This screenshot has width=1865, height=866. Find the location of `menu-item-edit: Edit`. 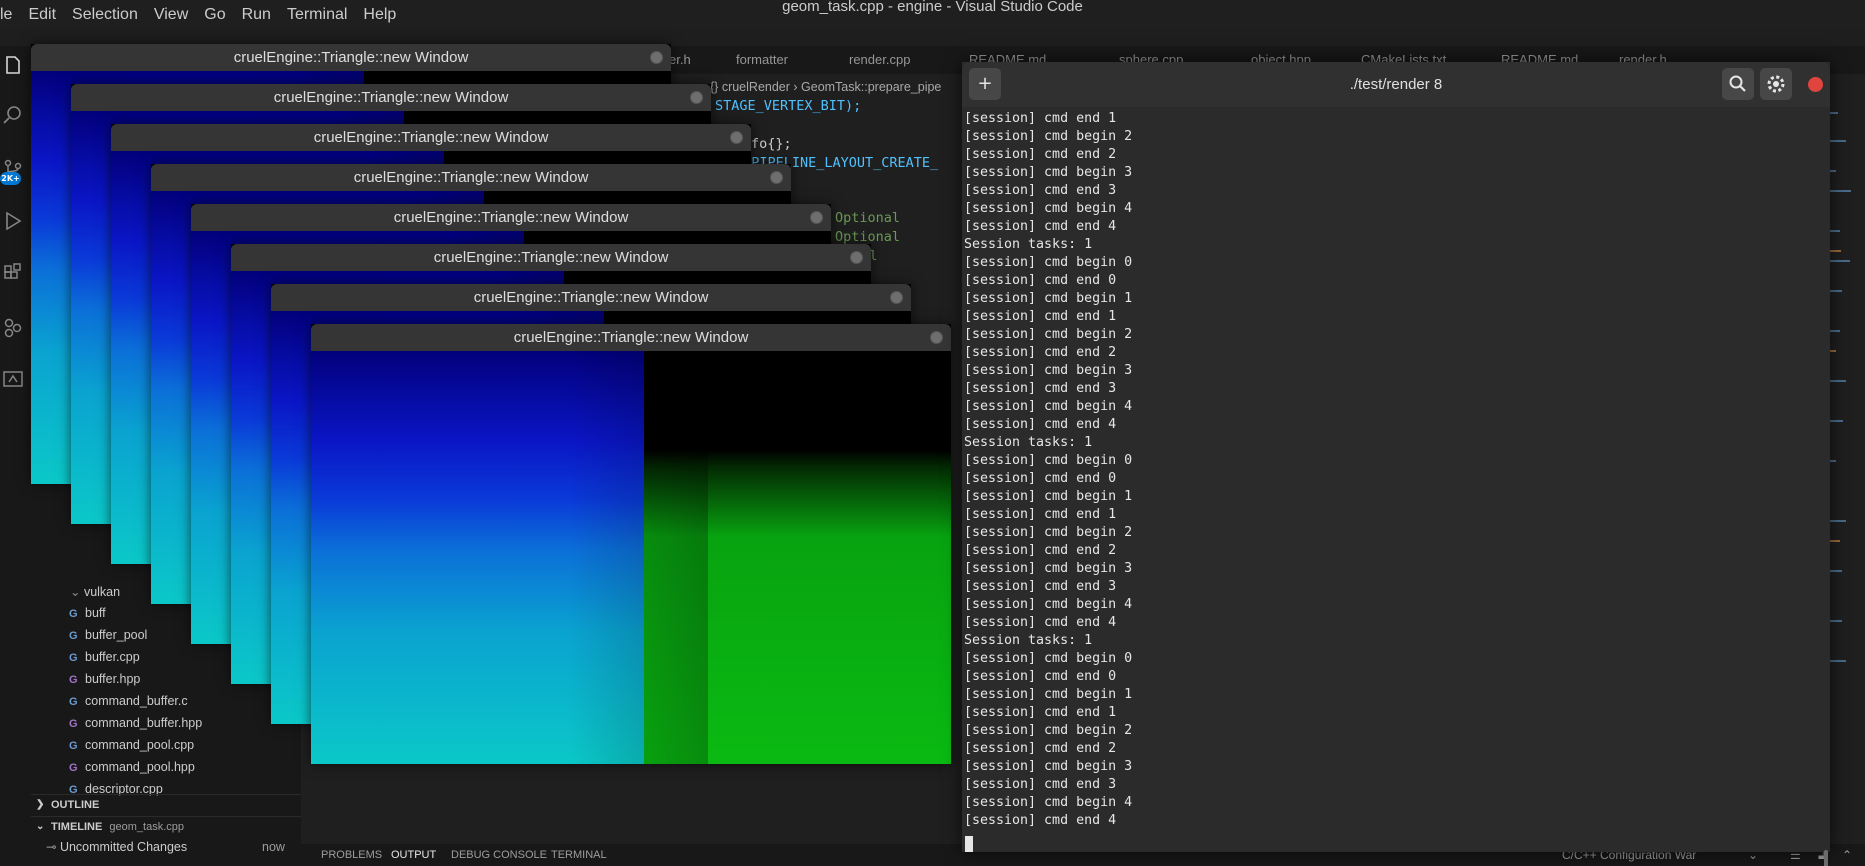

menu-item-edit: Edit is located at coordinates (46, 15).